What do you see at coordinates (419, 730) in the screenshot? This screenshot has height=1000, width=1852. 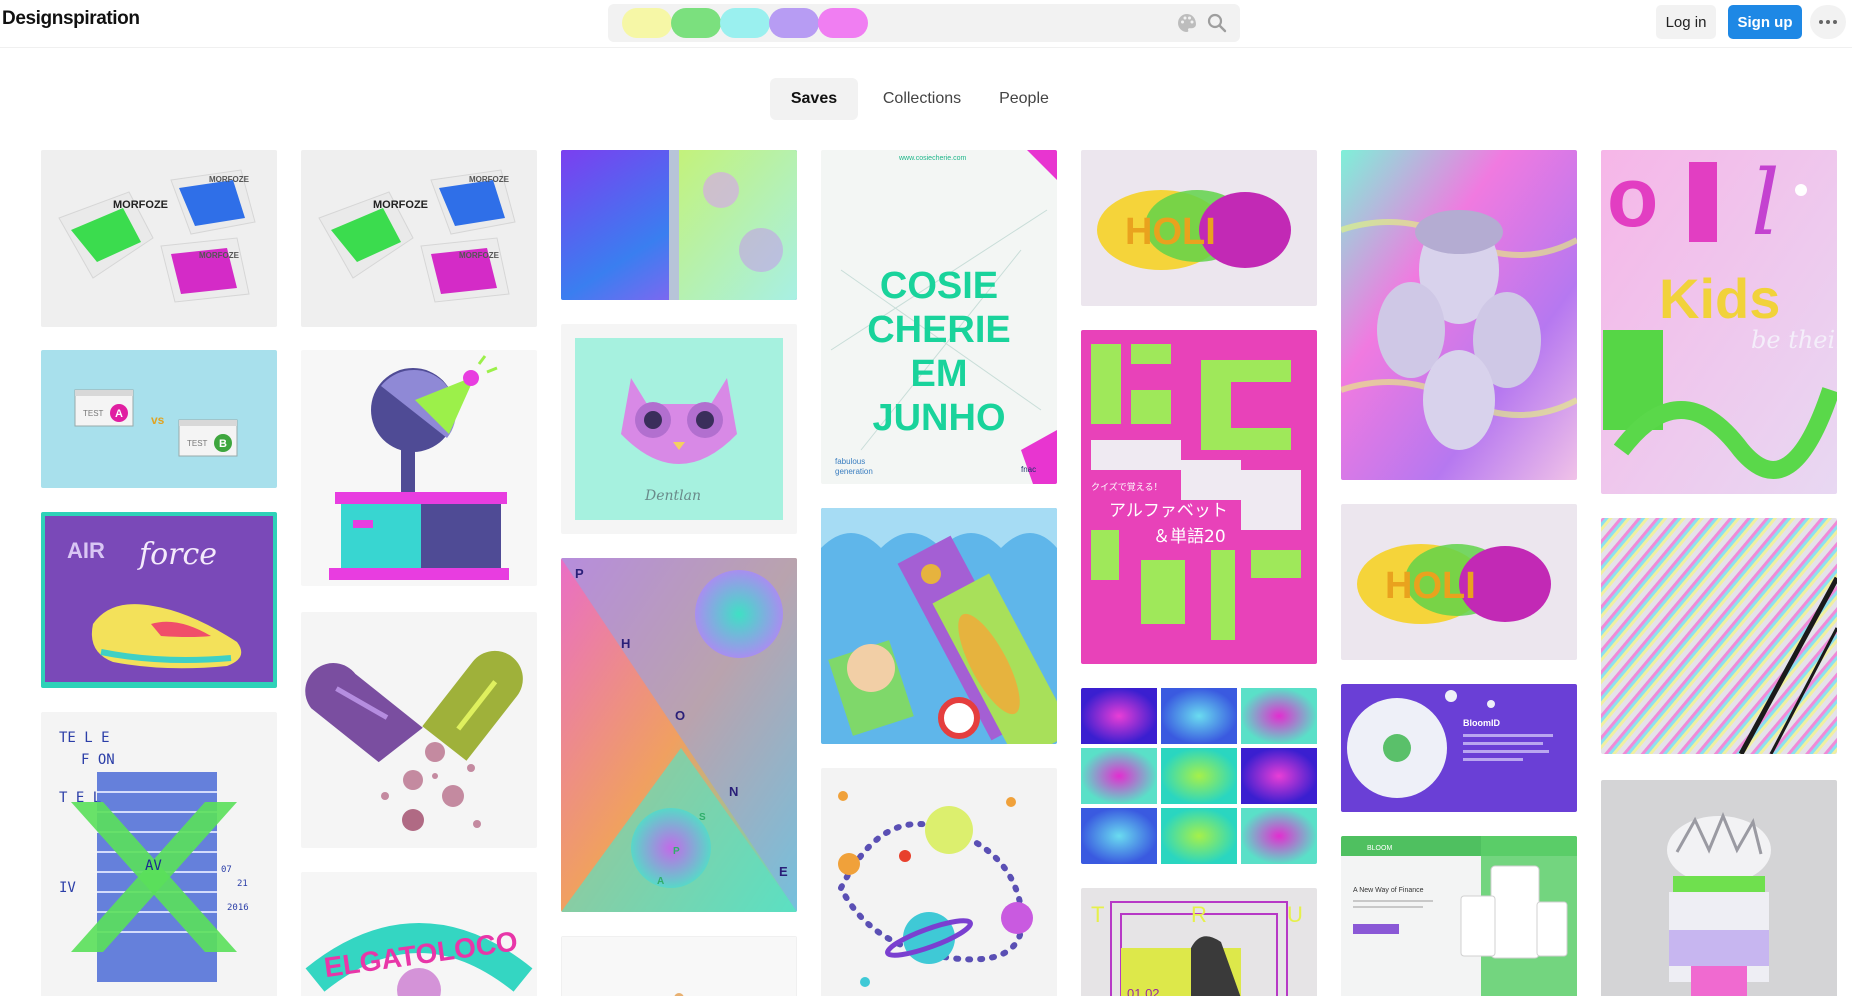 I see `capsule-pill-card` at bounding box center [419, 730].